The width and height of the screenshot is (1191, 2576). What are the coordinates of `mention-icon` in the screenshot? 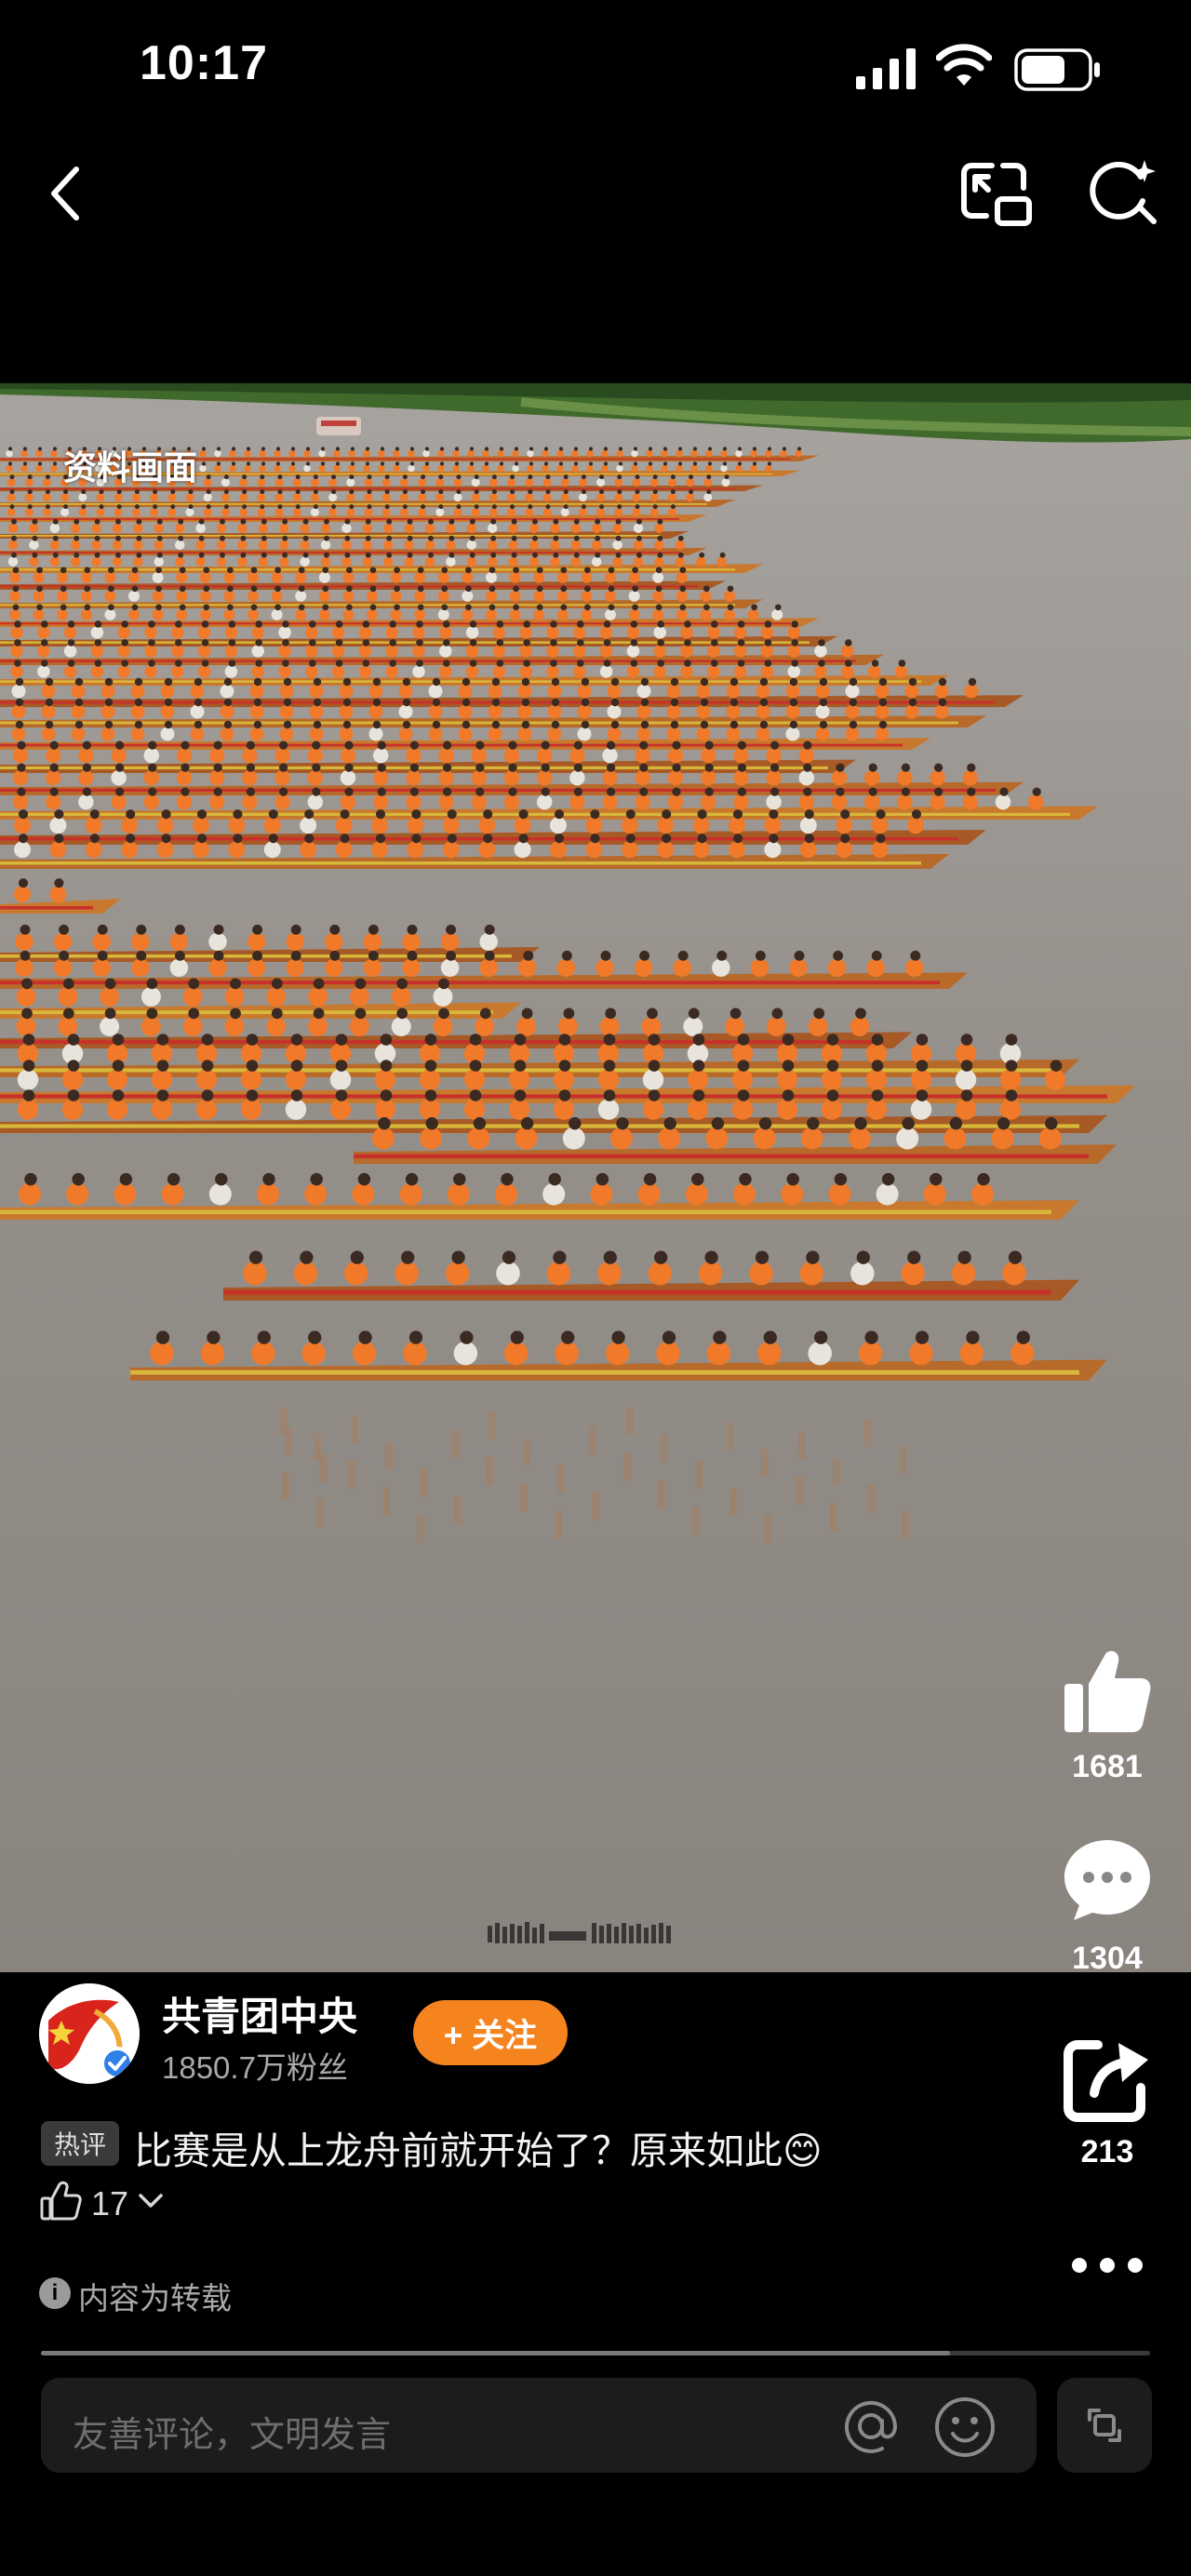 It's located at (870, 2426).